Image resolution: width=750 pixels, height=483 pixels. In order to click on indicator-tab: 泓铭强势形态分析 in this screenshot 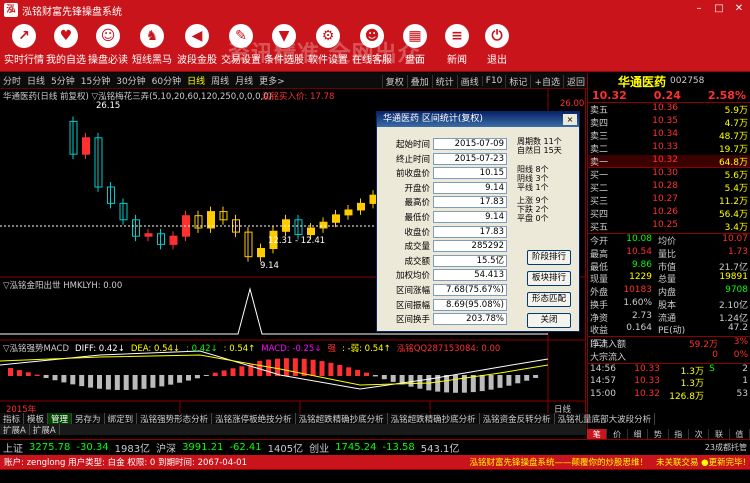, I will do `click(175, 418)`.